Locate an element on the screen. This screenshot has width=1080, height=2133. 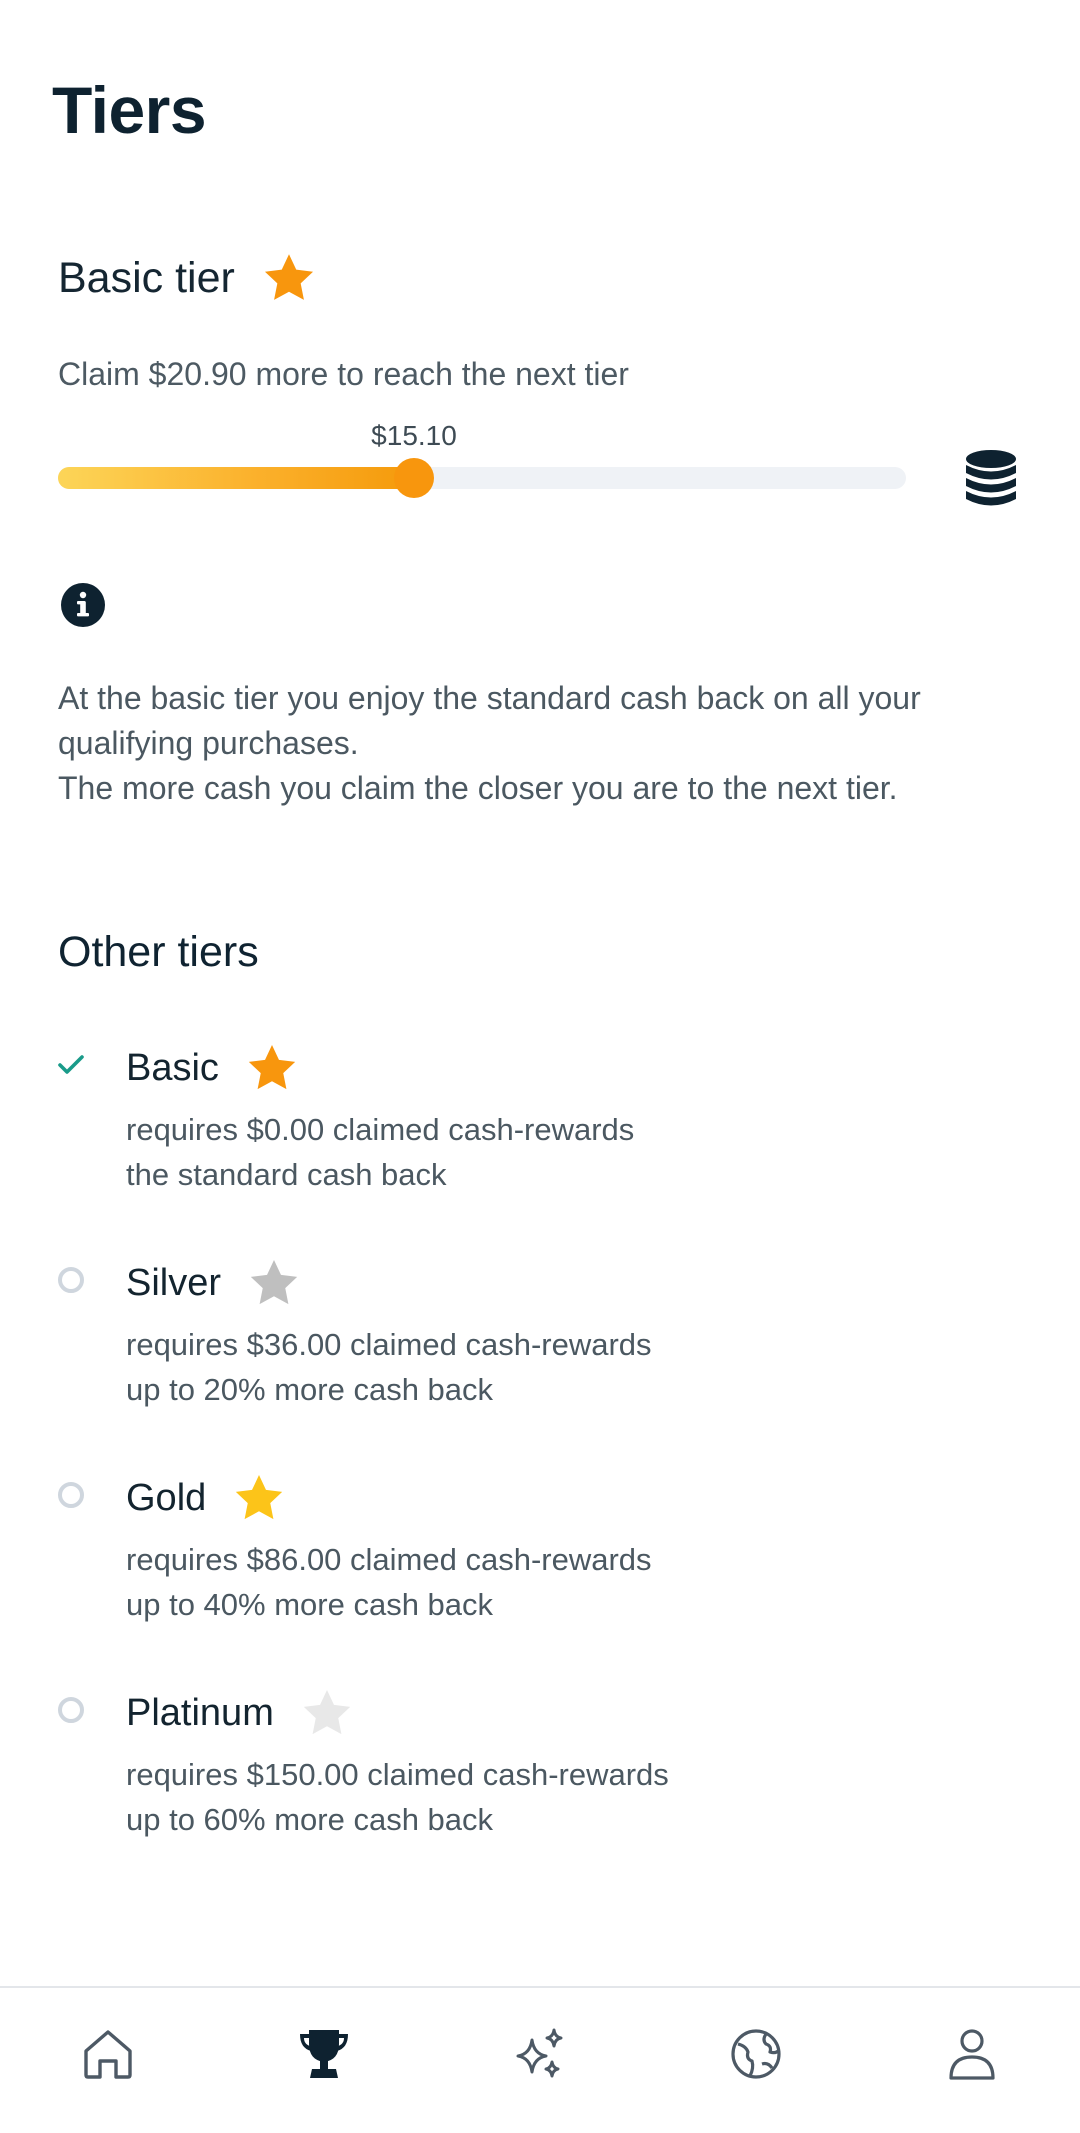
profile-icon is located at coordinates (972, 2054).